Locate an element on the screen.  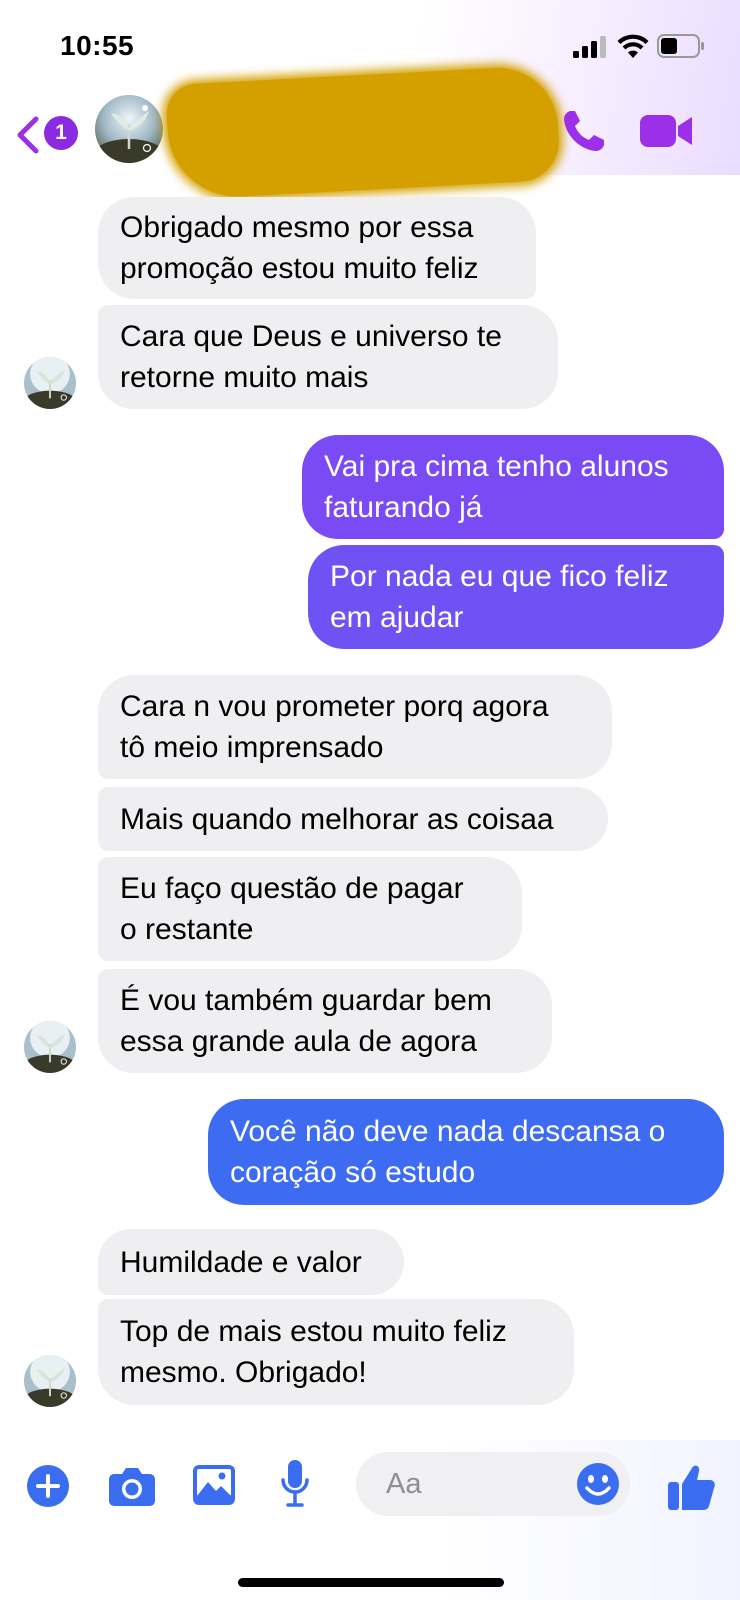
message-bubble-incoming: Humildade e valor is located at coordinates (251, 1262).